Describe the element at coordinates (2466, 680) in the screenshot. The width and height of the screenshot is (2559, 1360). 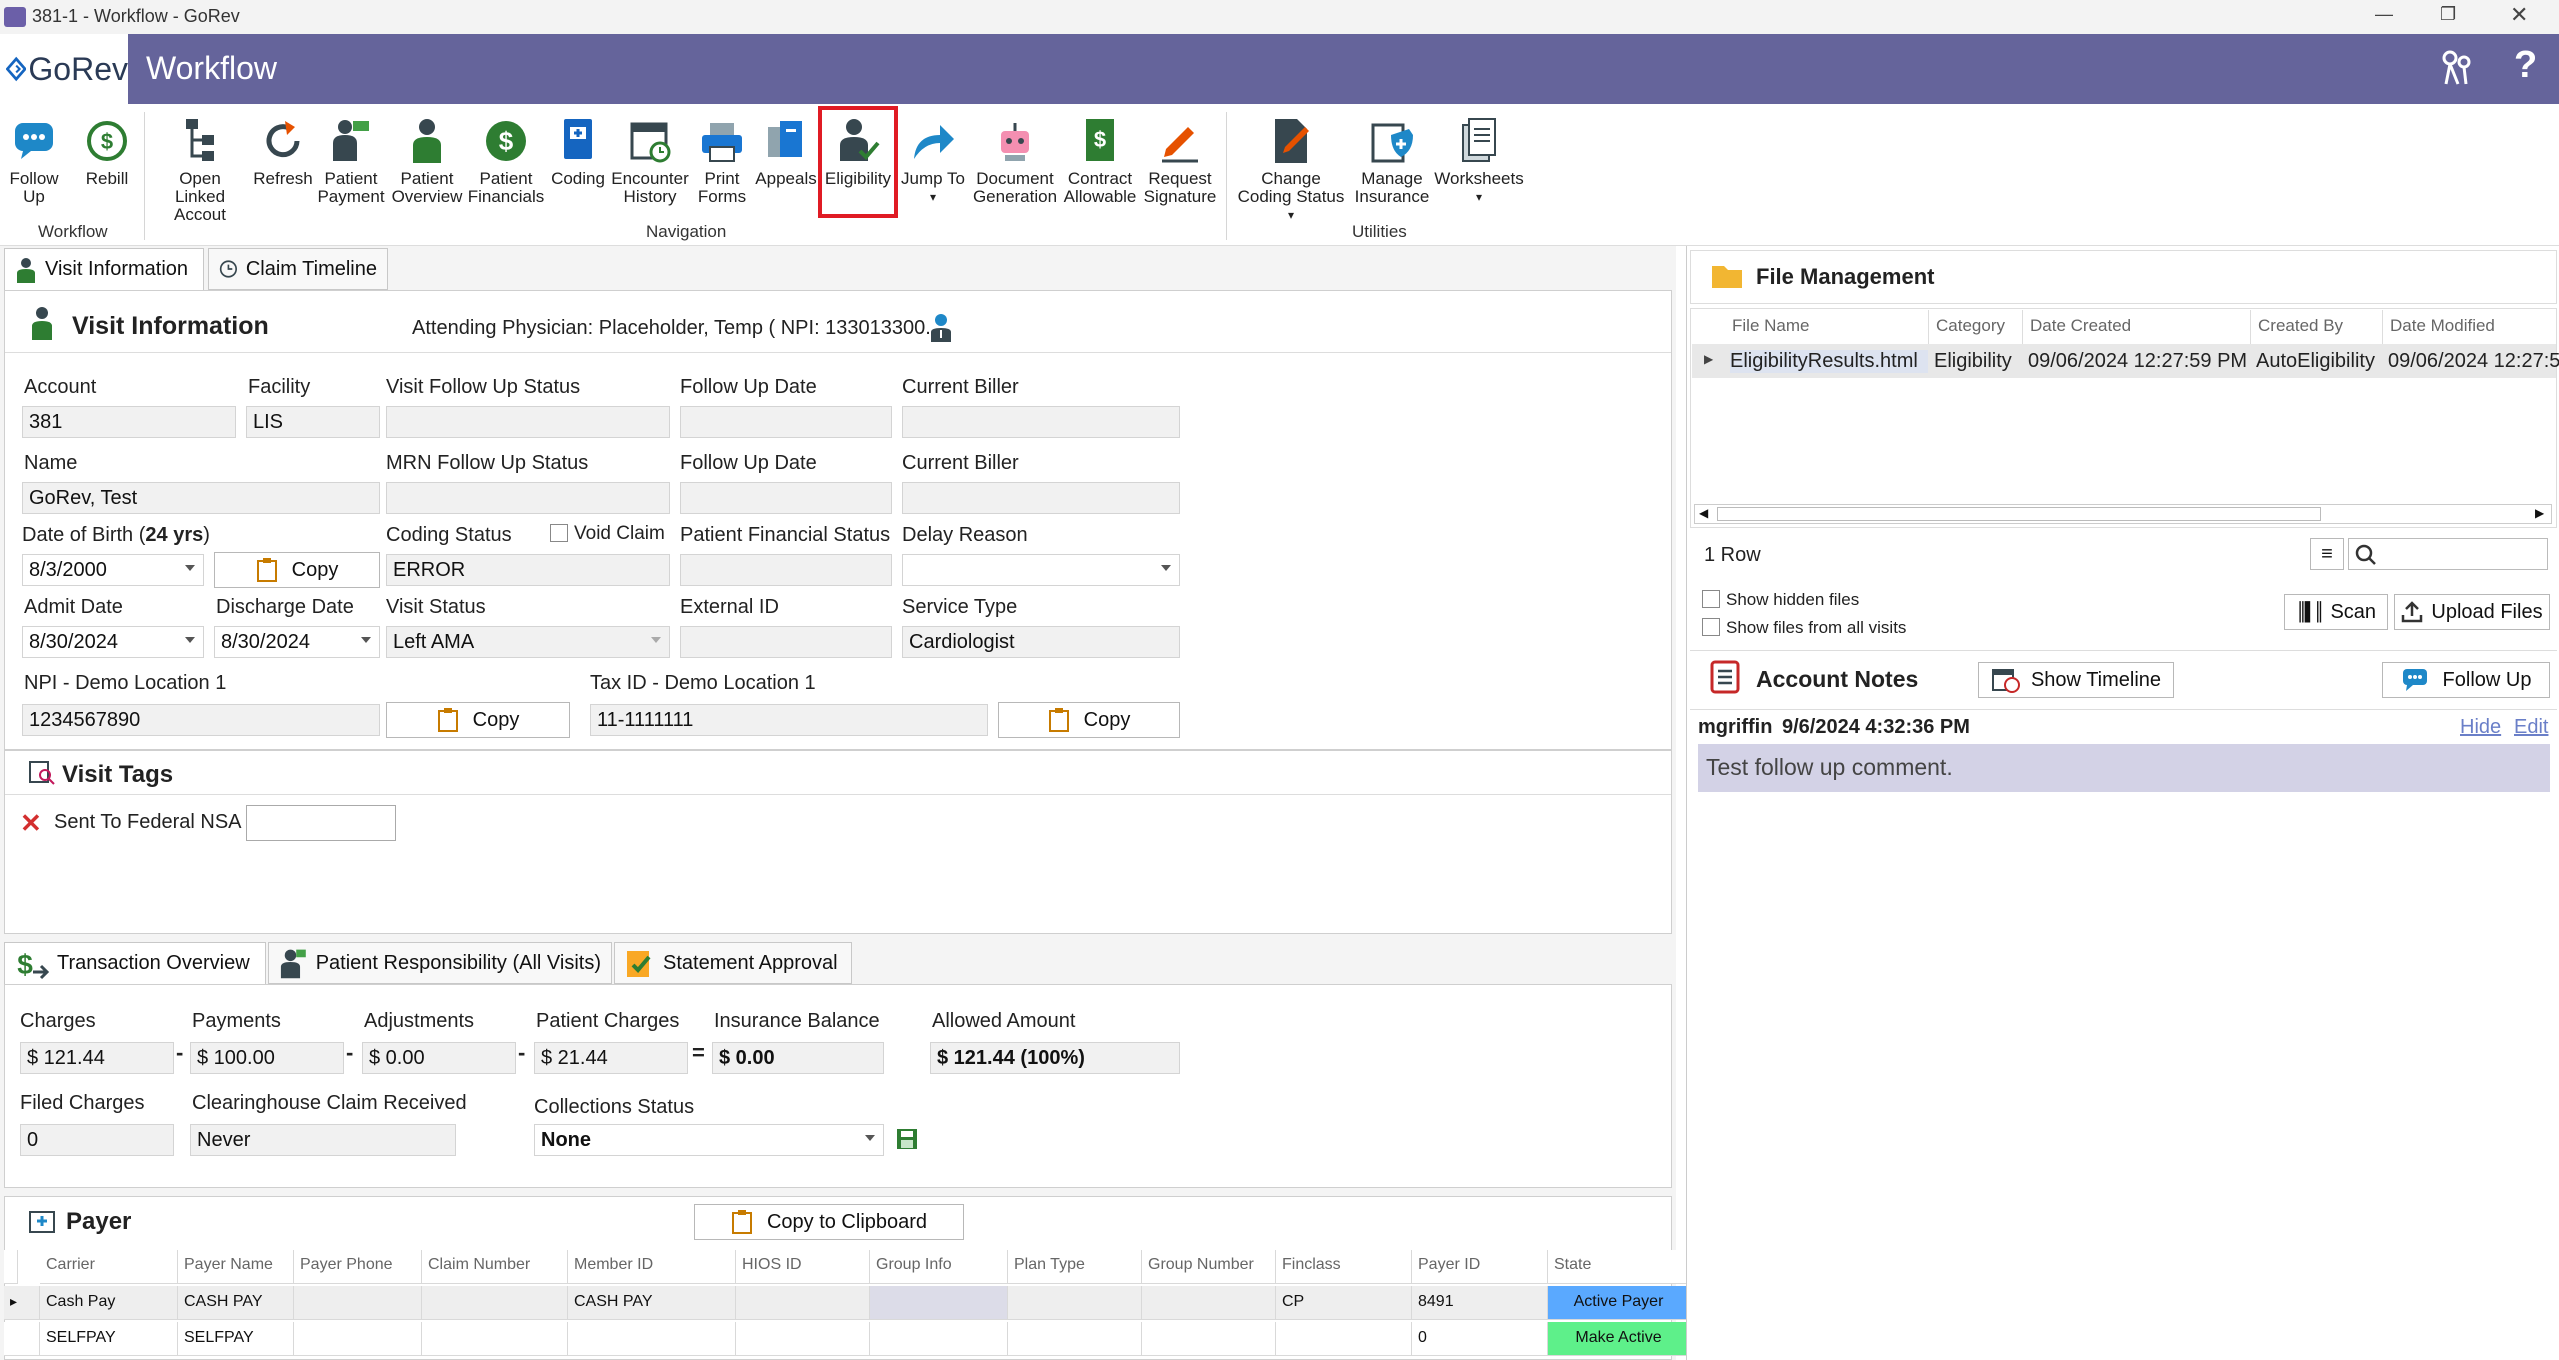
I see `notes-follow-up-button: Follow Up` at that location.